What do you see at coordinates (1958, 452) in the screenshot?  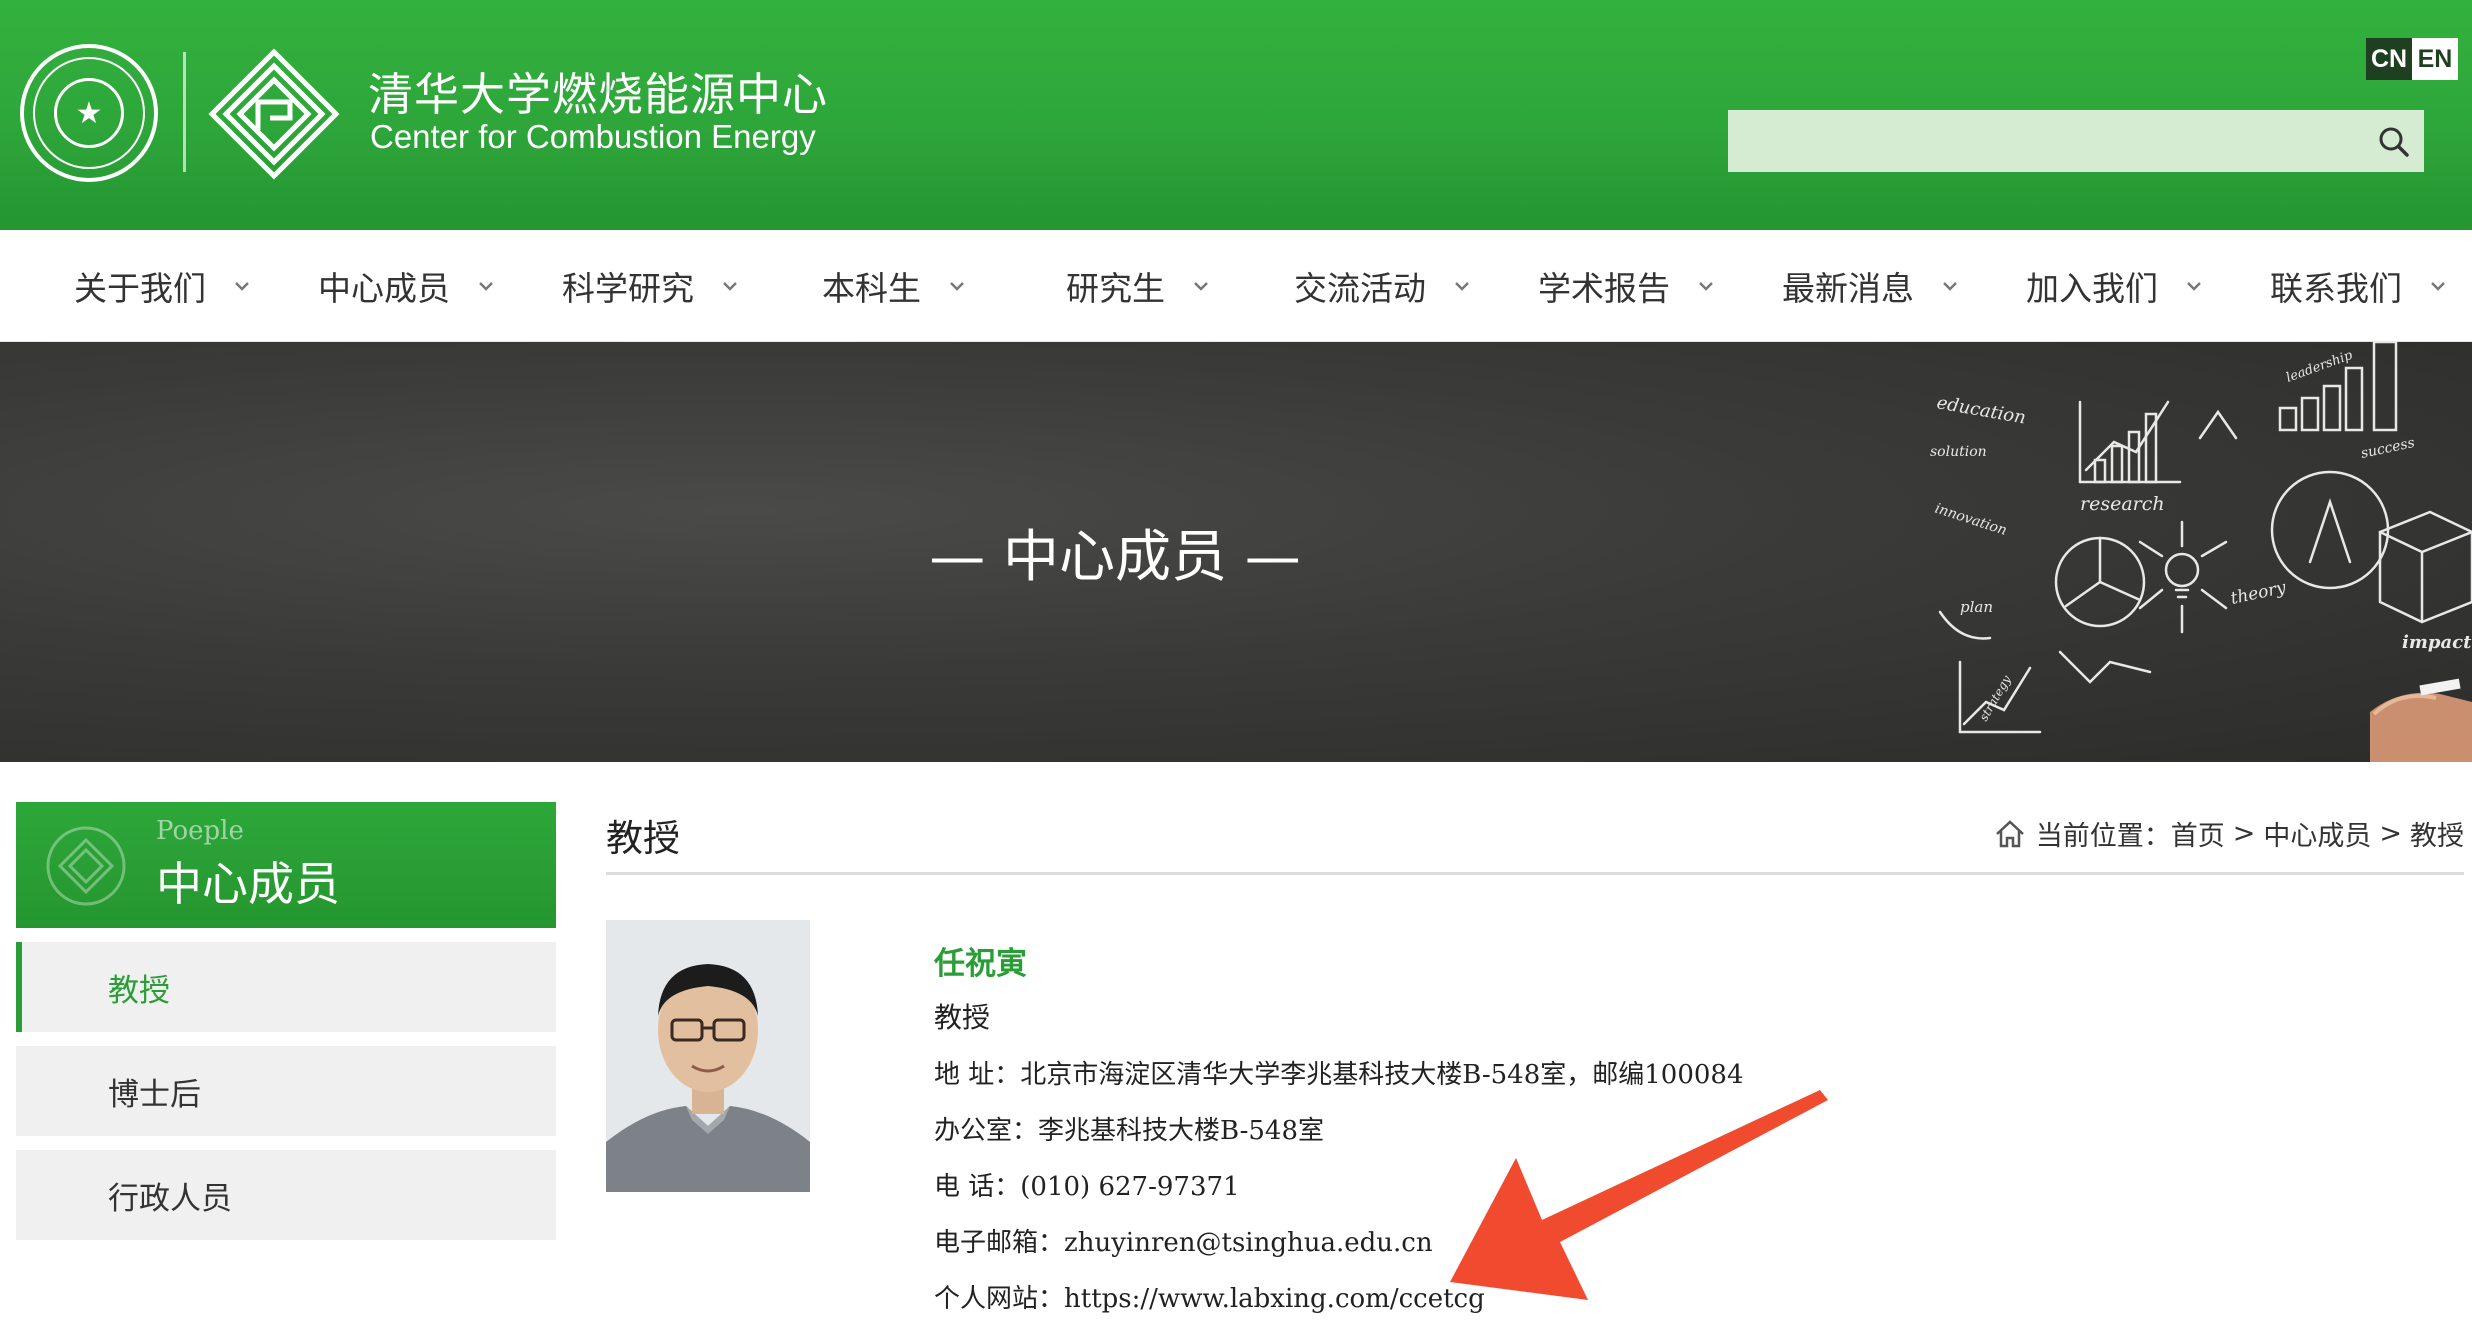 I see `doodle-word: solution` at bounding box center [1958, 452].